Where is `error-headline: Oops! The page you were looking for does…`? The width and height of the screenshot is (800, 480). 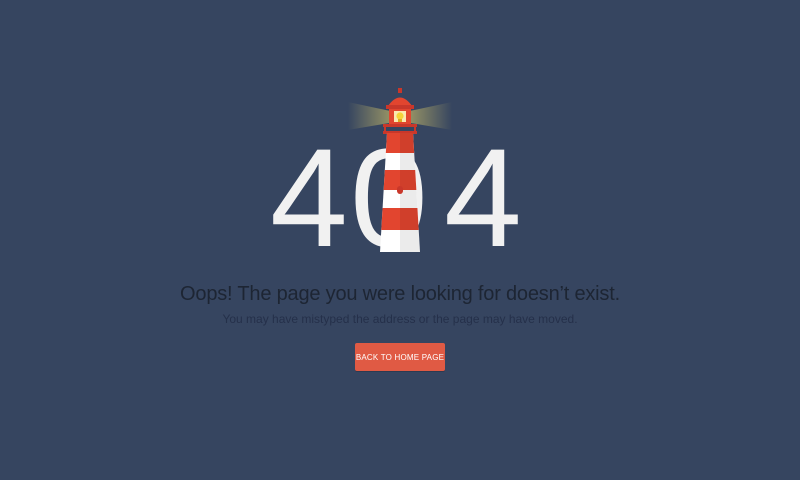 error-headline: Oops! The page you were looking for does… is located at coordinates (400, 294).